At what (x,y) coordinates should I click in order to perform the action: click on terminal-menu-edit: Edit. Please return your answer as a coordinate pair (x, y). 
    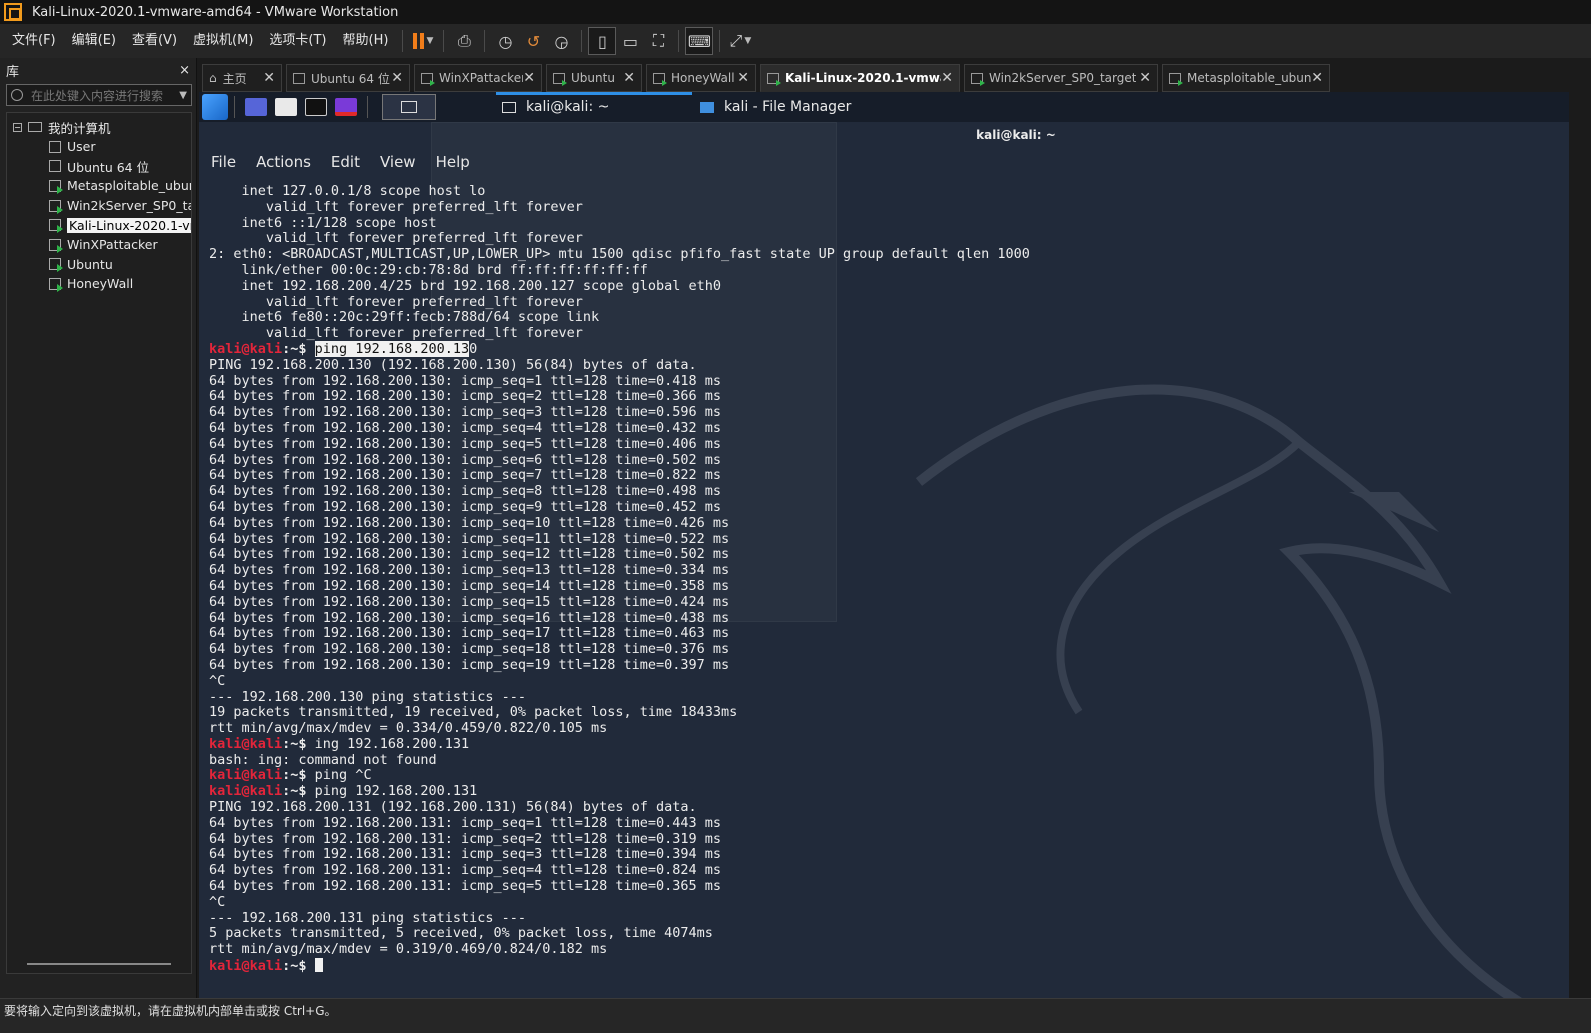
    Looking at the image, I should click on (345, 162).